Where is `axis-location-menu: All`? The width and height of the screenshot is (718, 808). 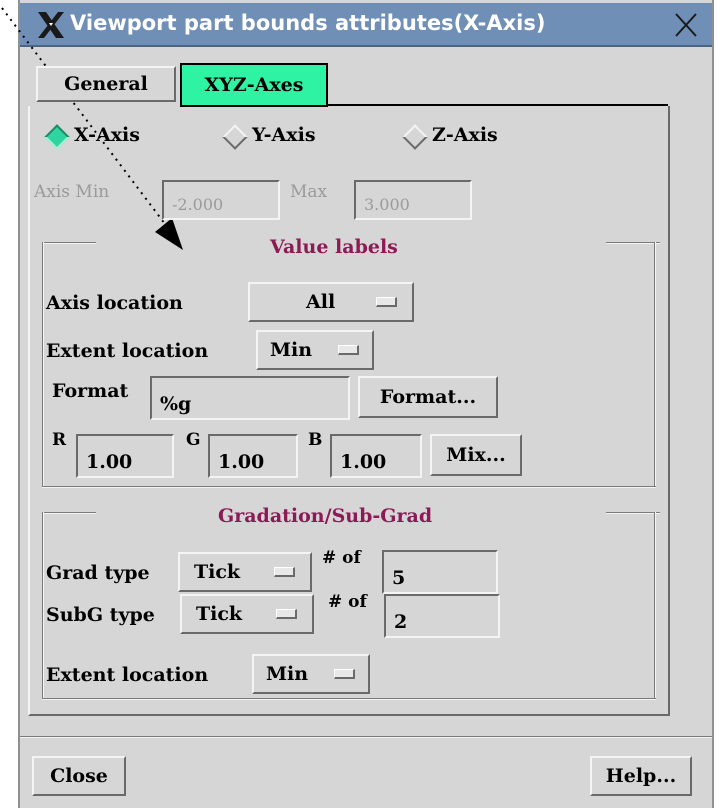
axis-location-menu: All is located at coordinates (331, 302).